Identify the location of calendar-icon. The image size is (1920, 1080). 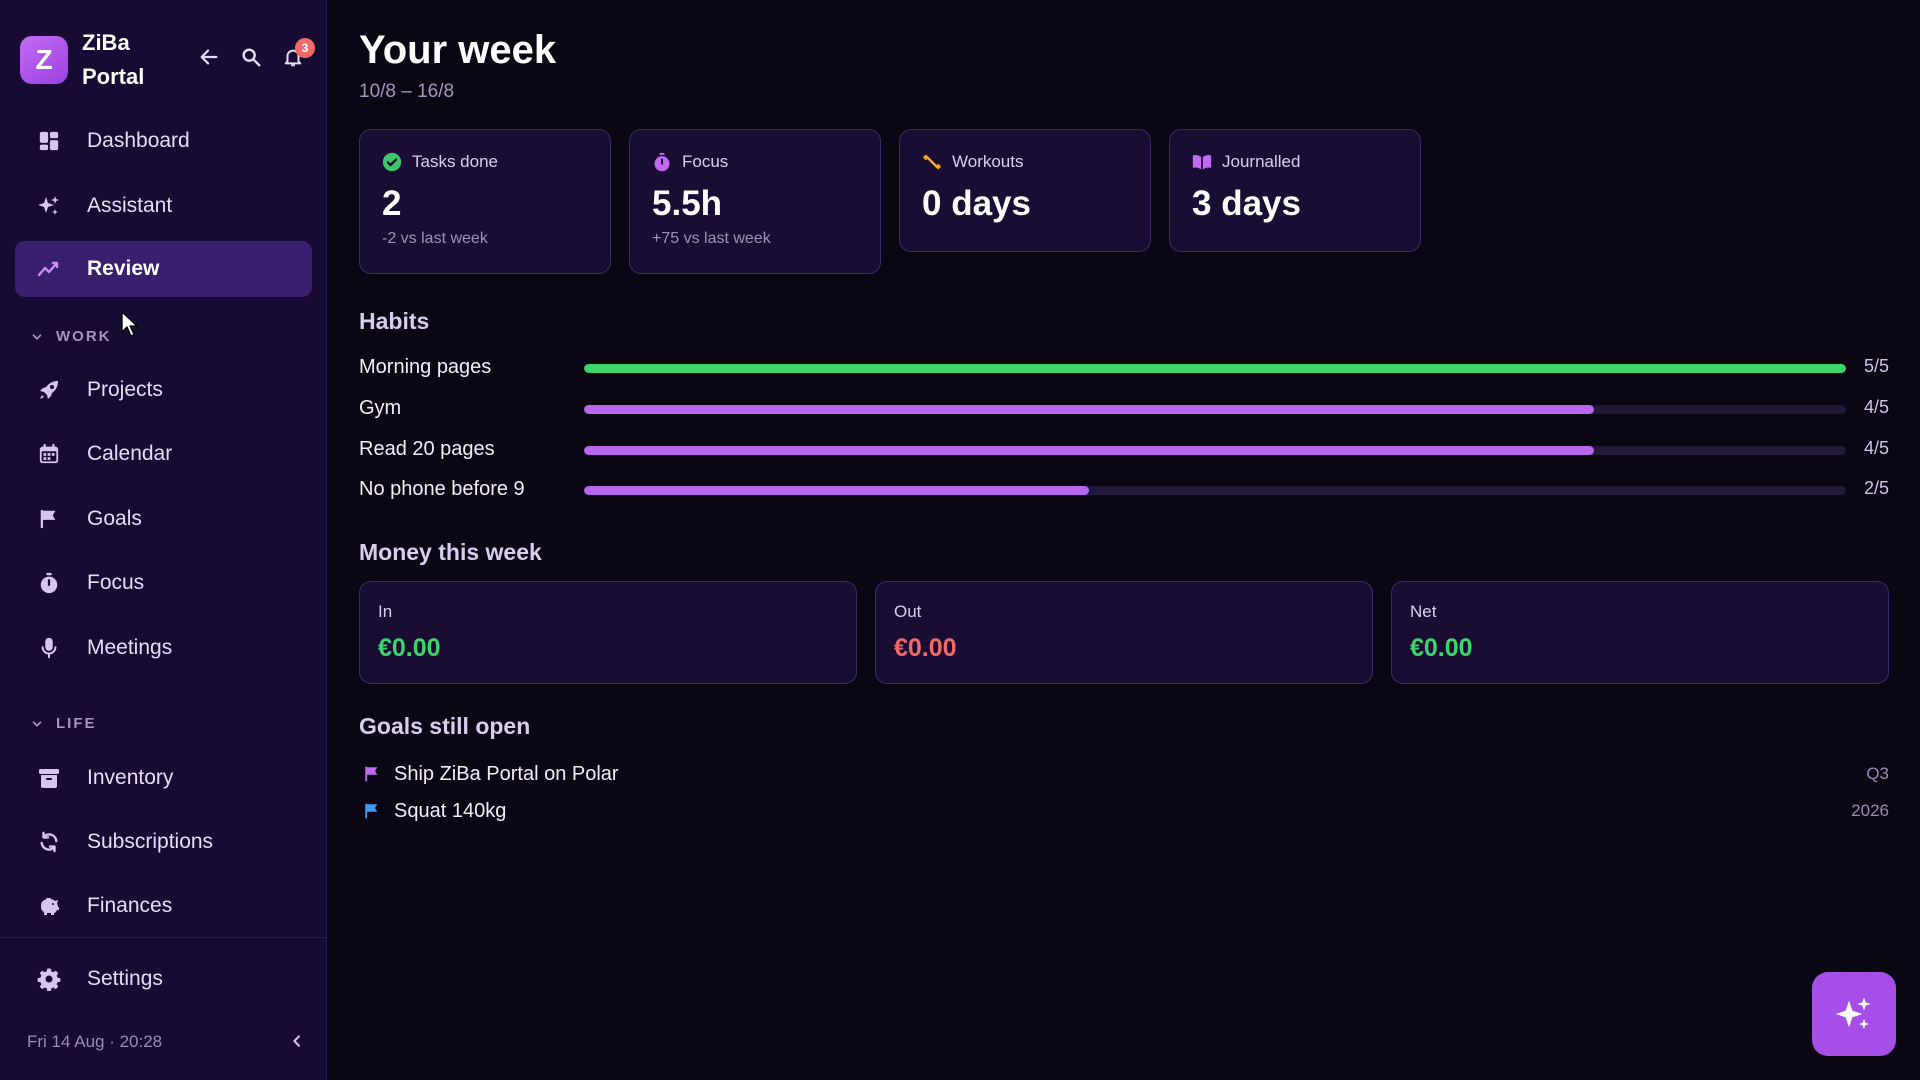
(49, 454).